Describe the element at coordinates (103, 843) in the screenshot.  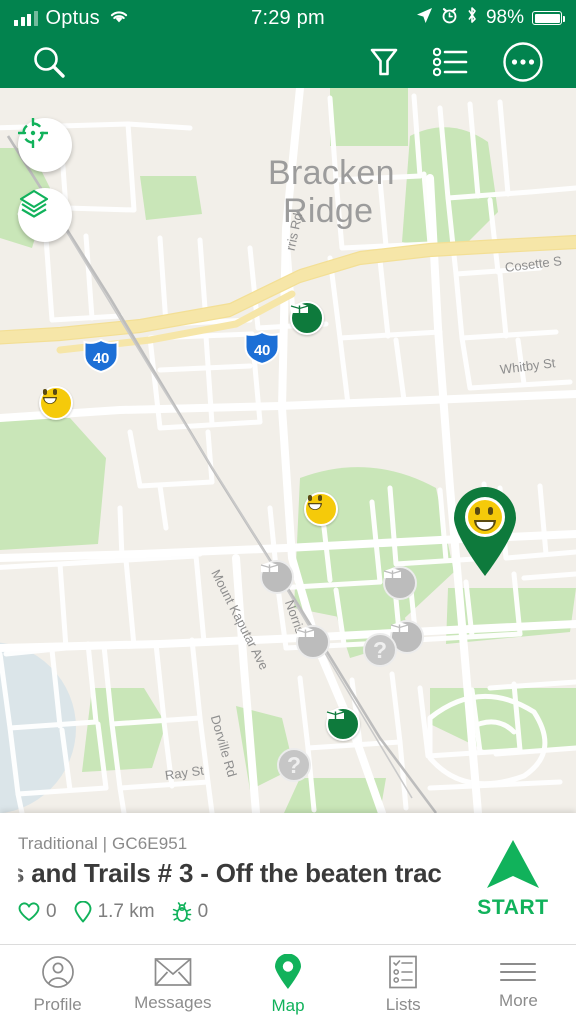
I see `cache-type-and-code: Traditional | GC6E951` at that location.